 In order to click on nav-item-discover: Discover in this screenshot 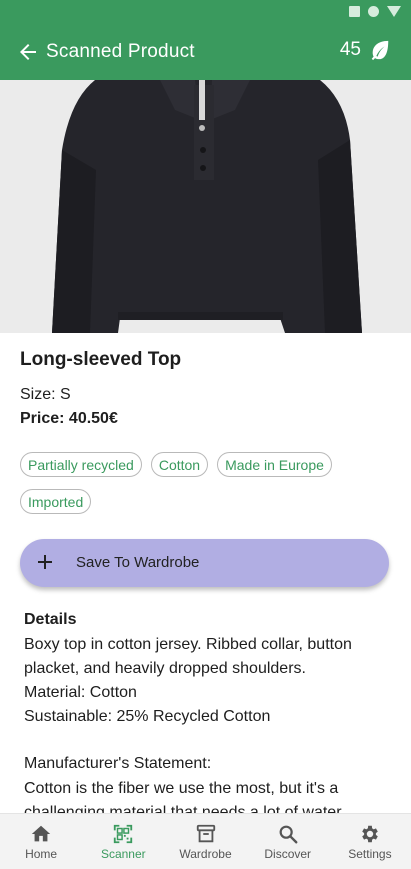, I will do `click(288, 841)`.